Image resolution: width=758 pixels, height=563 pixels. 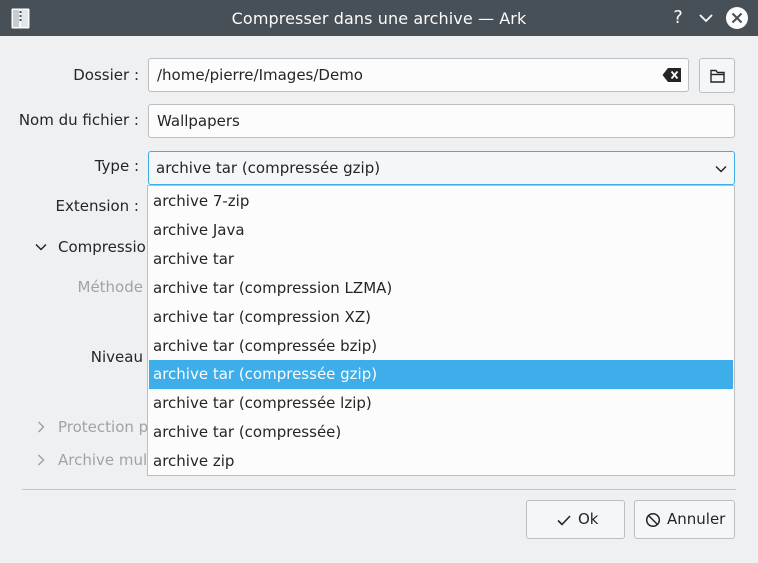 What do you see at coordinates (441, 461) in the screenshot?
I see `dropdown-option: archive zip` at bounding box center [441, 461].